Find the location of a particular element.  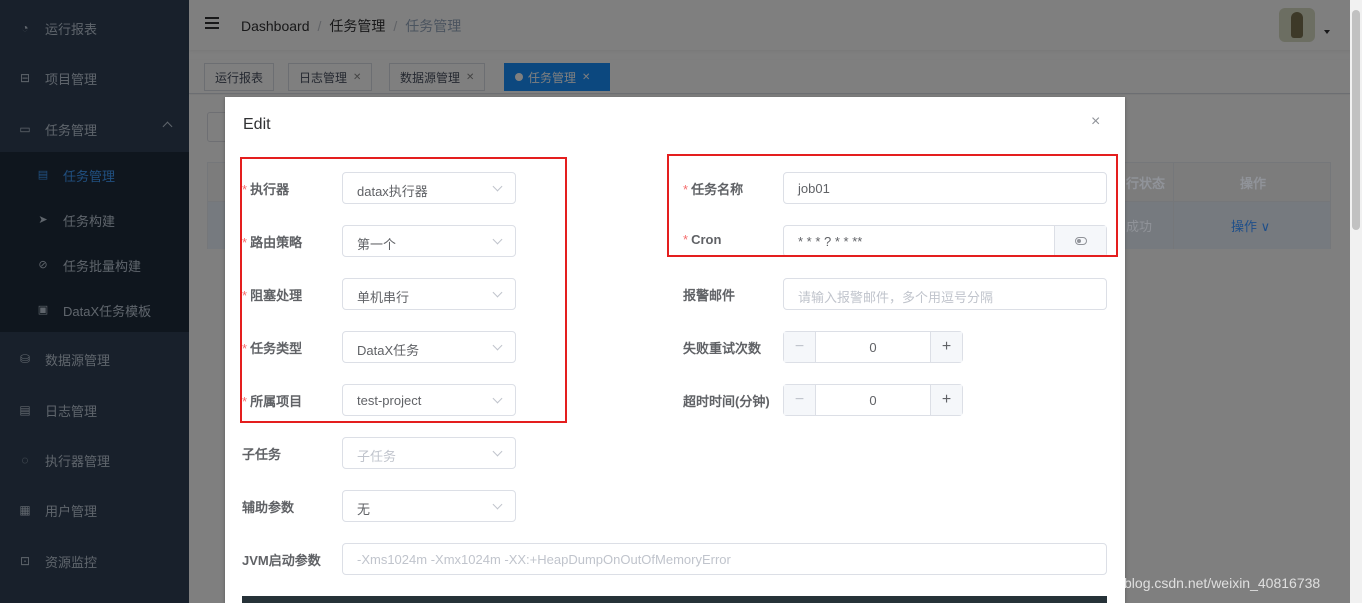

retry-stepper: − 0 + is located at coordinates (873, 347).